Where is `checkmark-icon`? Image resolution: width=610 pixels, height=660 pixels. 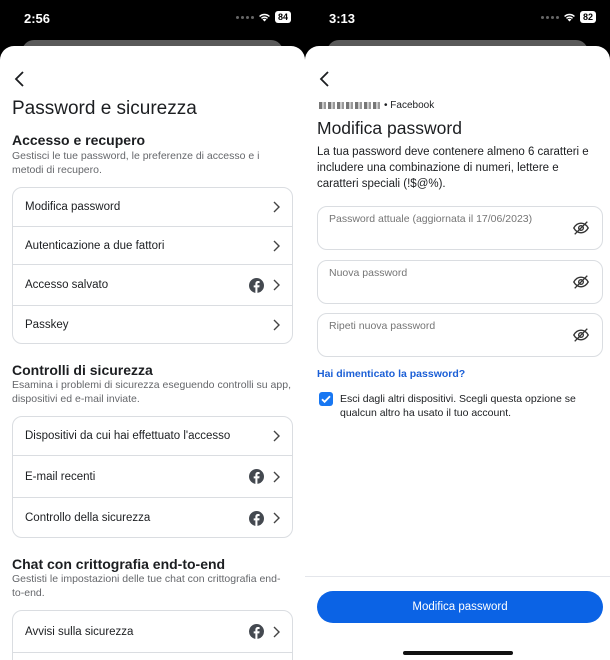 checkmark-icon is located at coordinates (326, 399).